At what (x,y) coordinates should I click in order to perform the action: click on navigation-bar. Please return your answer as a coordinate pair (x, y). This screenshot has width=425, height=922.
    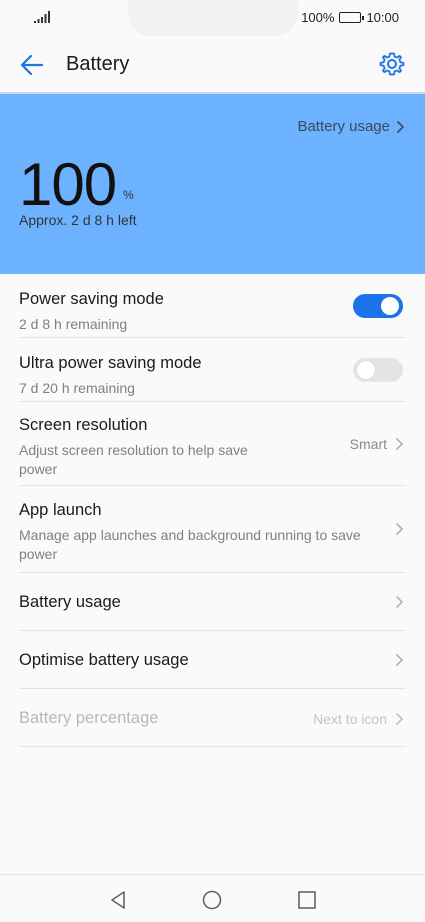
    Looking at the image, I should click on (212, 898).